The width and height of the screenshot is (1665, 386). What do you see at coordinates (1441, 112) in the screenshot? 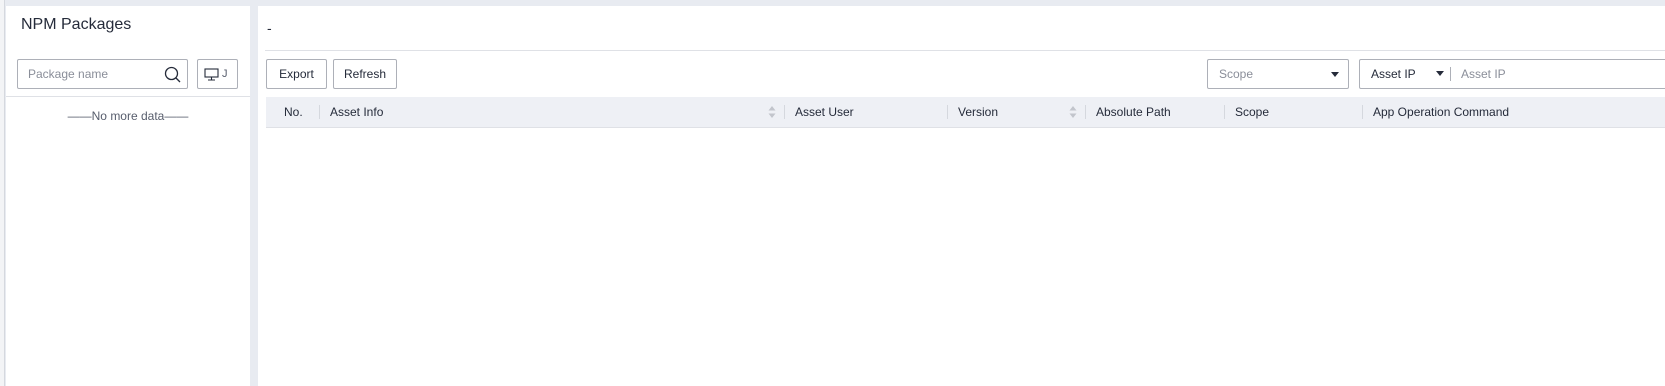
I see `column-header-app-operation-command: App Operation Command` at bounding box center [1441, 112].